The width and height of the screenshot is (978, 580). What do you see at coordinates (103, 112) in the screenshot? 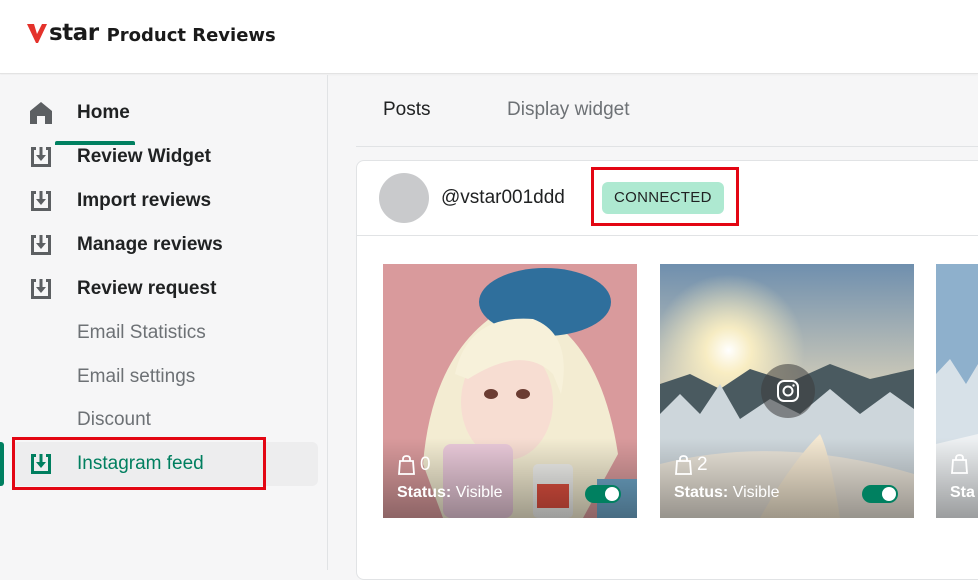
I see `sidebar-item-label: Home` at bounding box center [103, 112].